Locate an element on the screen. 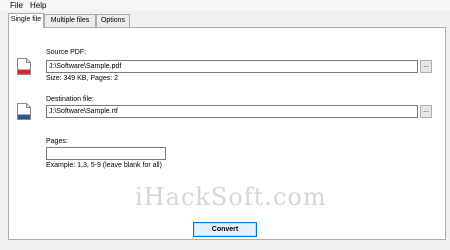  pages-label: Pages: is located at coordinates (57, 141).